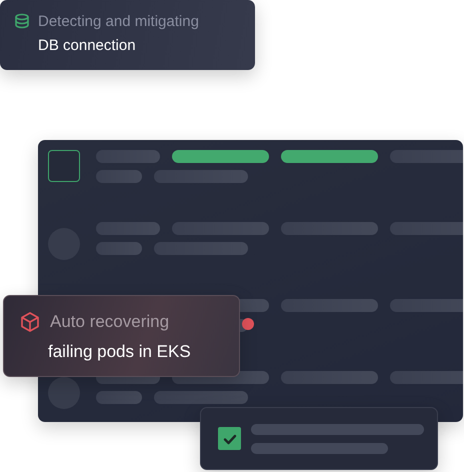  Describe the element at coordinates (118, 21) in the screenshot. I see `notification-title: Detecting and mitigating` at that location.